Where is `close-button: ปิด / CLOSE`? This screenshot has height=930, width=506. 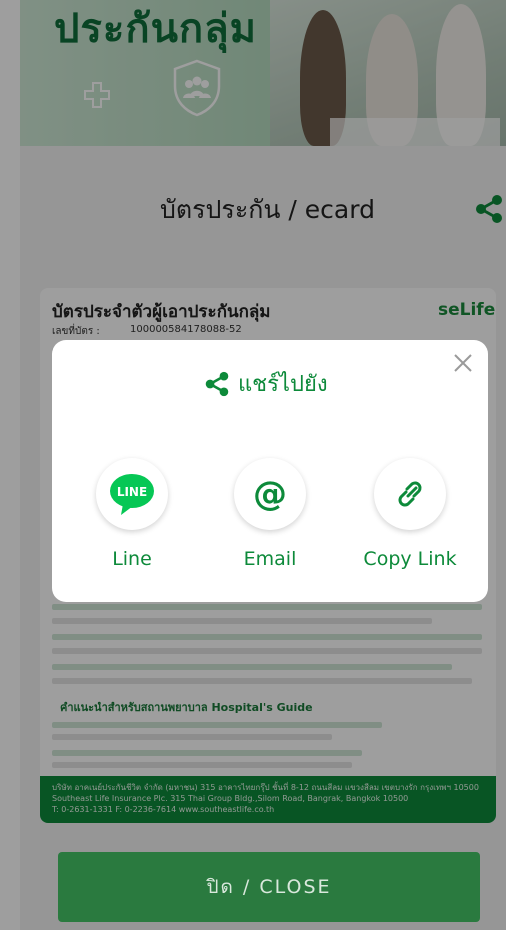 close-button: ปิด / CLOSE is located at coordinates (269, 887).